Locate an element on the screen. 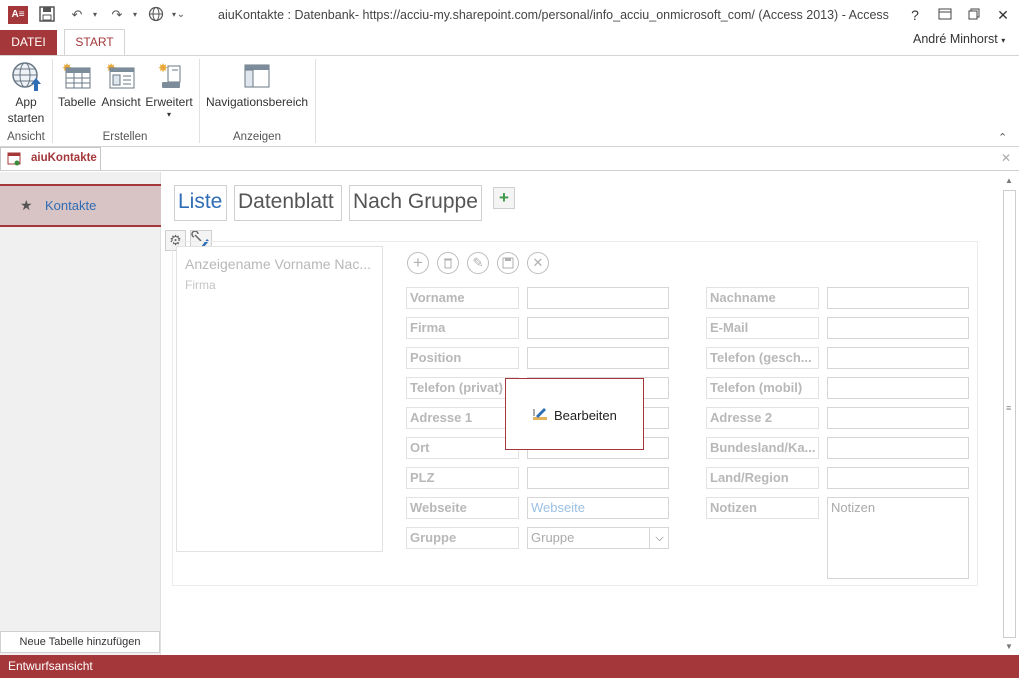 This screenshot has height=678, width=1019. erweitert-dropdown-icon: ▾ is located at coordinates (168, 114).